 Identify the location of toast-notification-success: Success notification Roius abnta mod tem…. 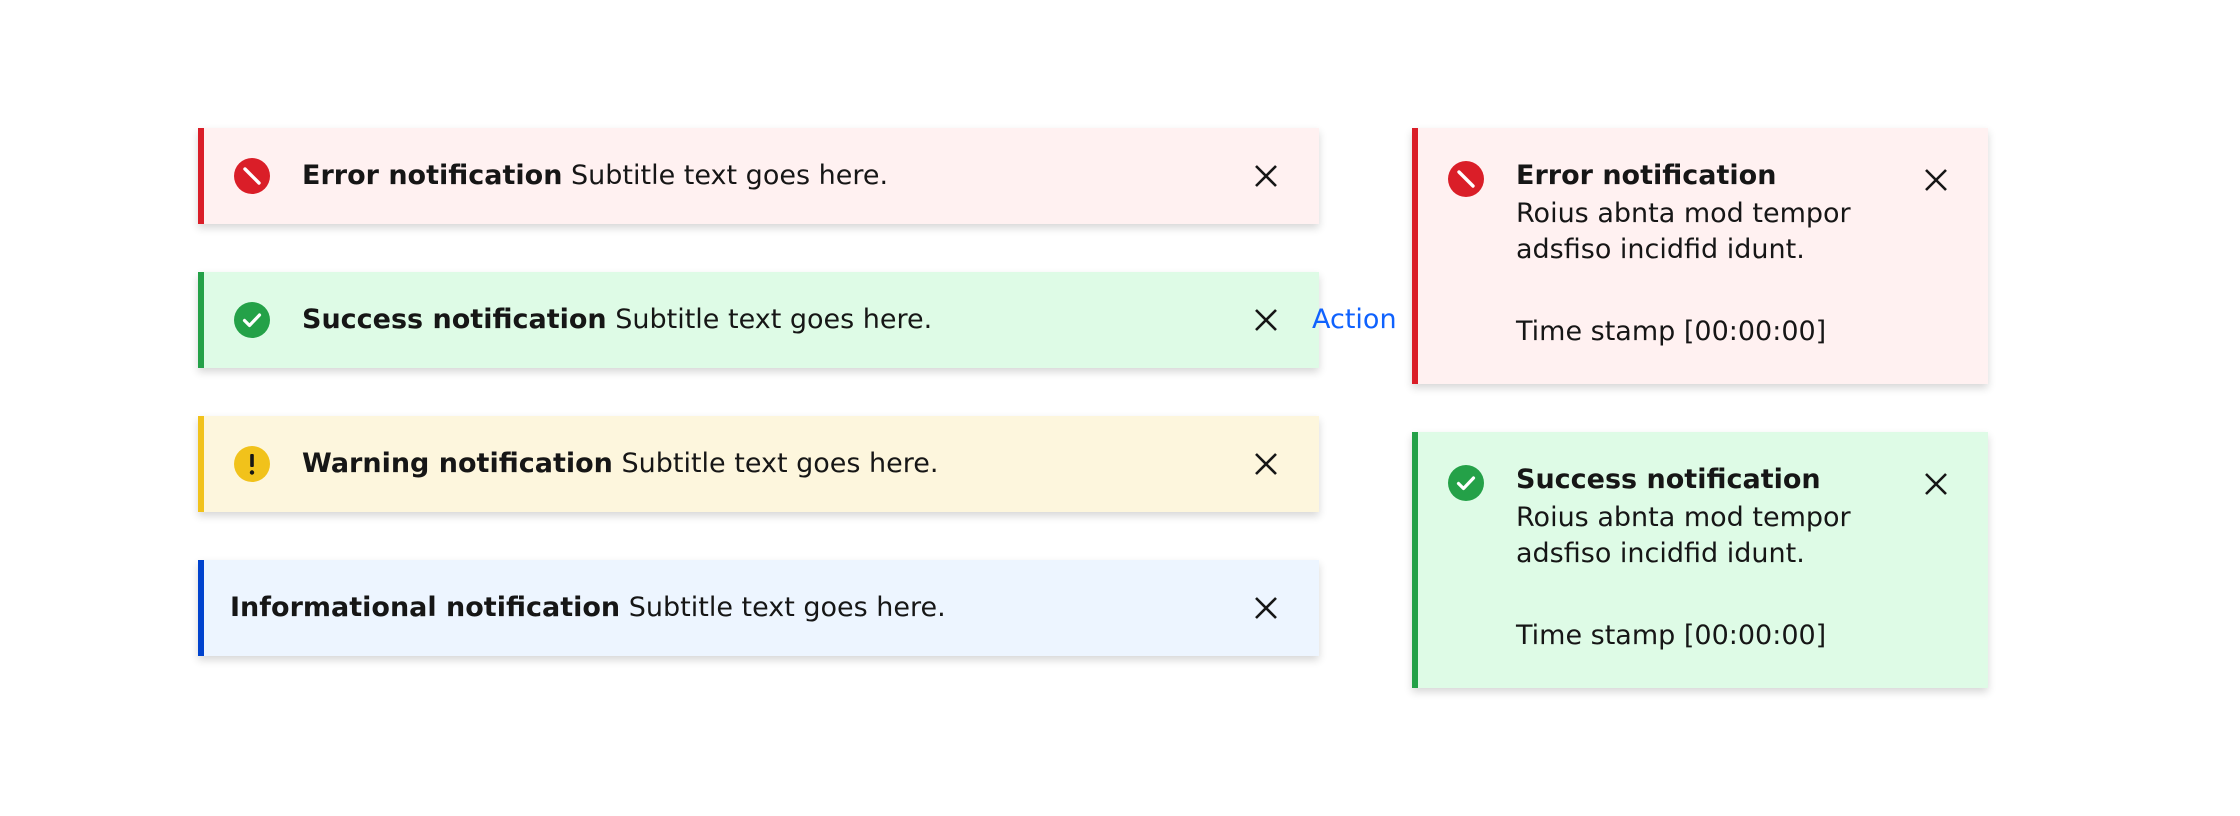
(1700, 560).